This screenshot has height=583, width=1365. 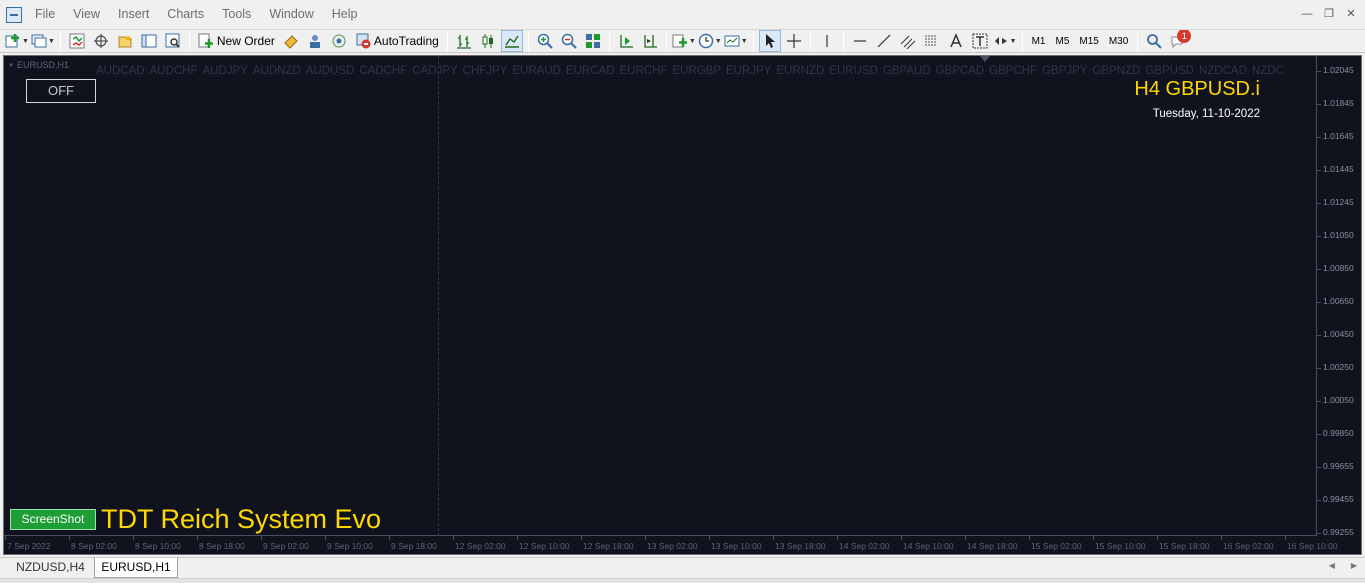 What do you see at coordinates (464, 41) in the screenshot?
I see `bar-chart-button` at bounding box center [464, 41].